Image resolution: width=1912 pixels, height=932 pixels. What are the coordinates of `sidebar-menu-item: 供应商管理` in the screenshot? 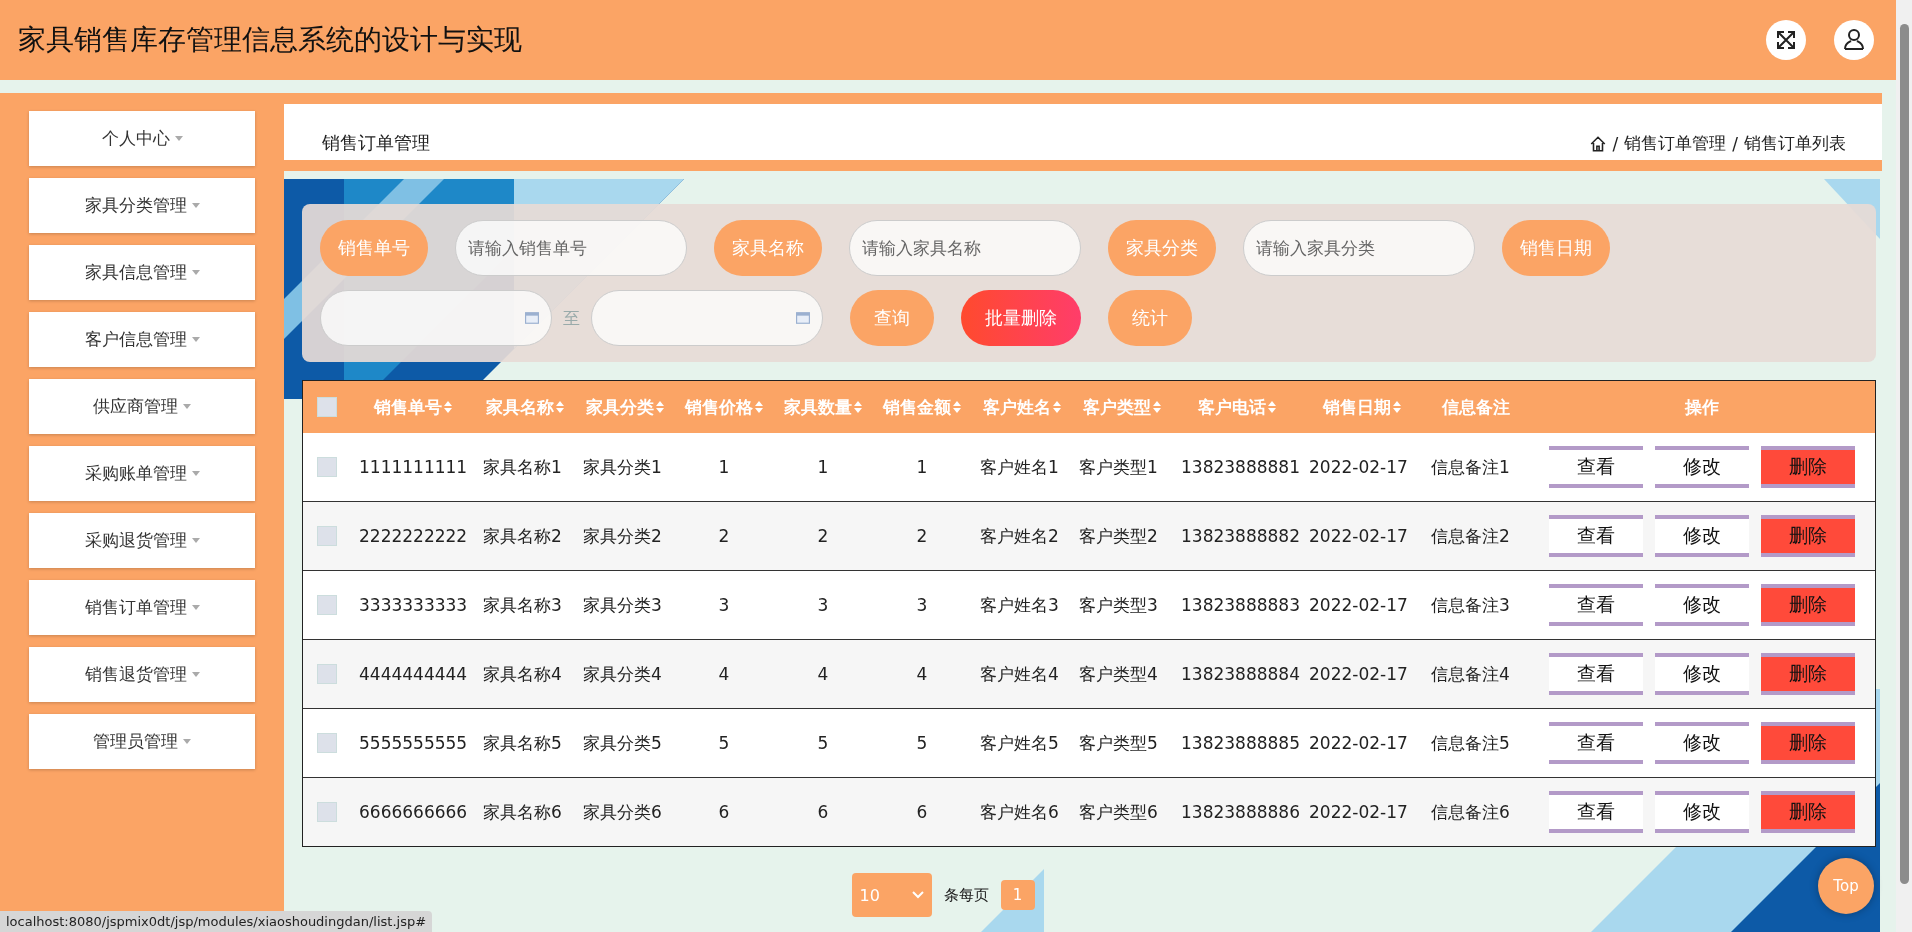 It's located at (142, 406).